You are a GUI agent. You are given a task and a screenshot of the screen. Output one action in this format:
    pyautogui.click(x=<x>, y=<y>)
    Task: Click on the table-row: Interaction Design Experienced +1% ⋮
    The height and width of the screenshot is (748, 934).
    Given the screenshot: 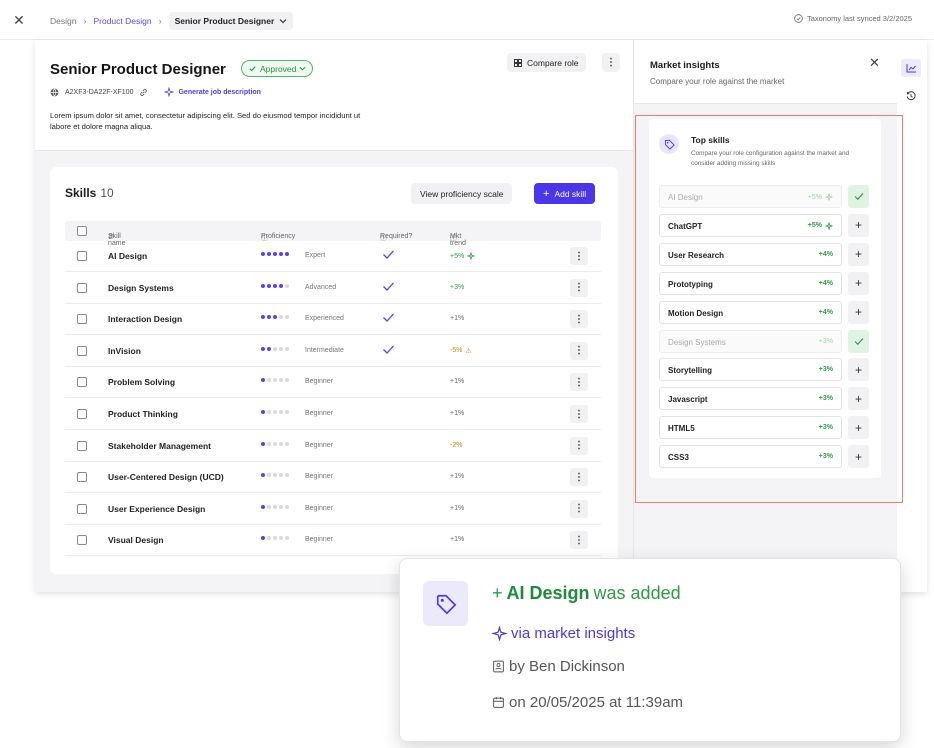 What is the action you would take?
    pyautogui.click(x=333, y=320)
    